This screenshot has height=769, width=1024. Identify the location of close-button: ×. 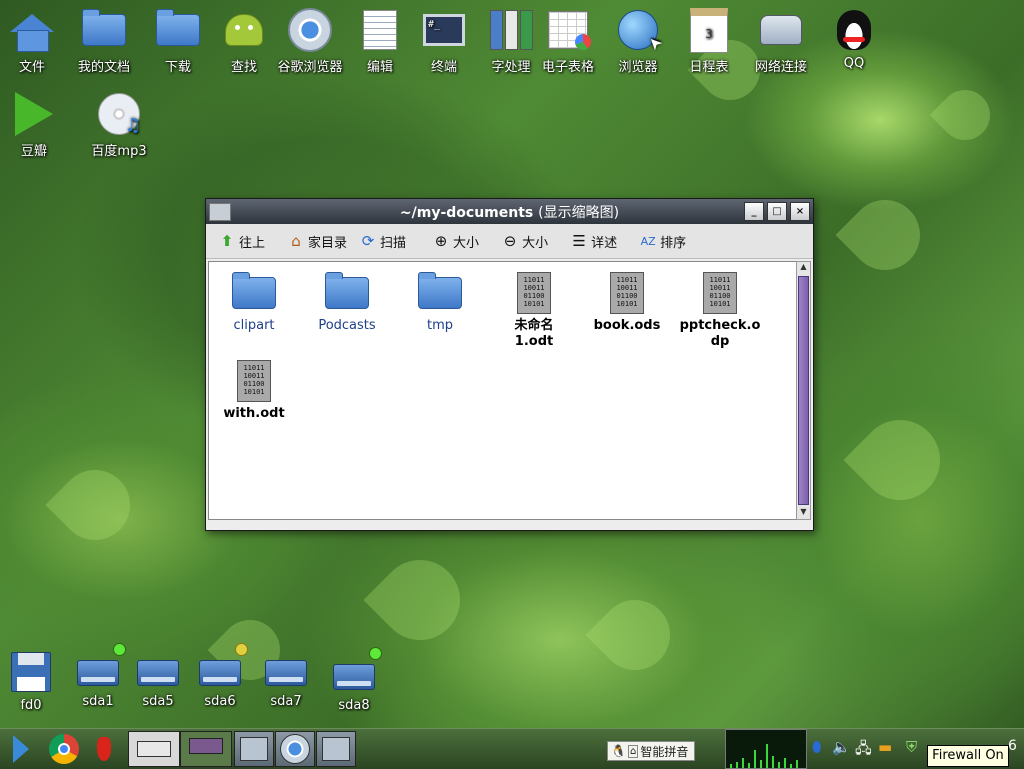
(800, 211).